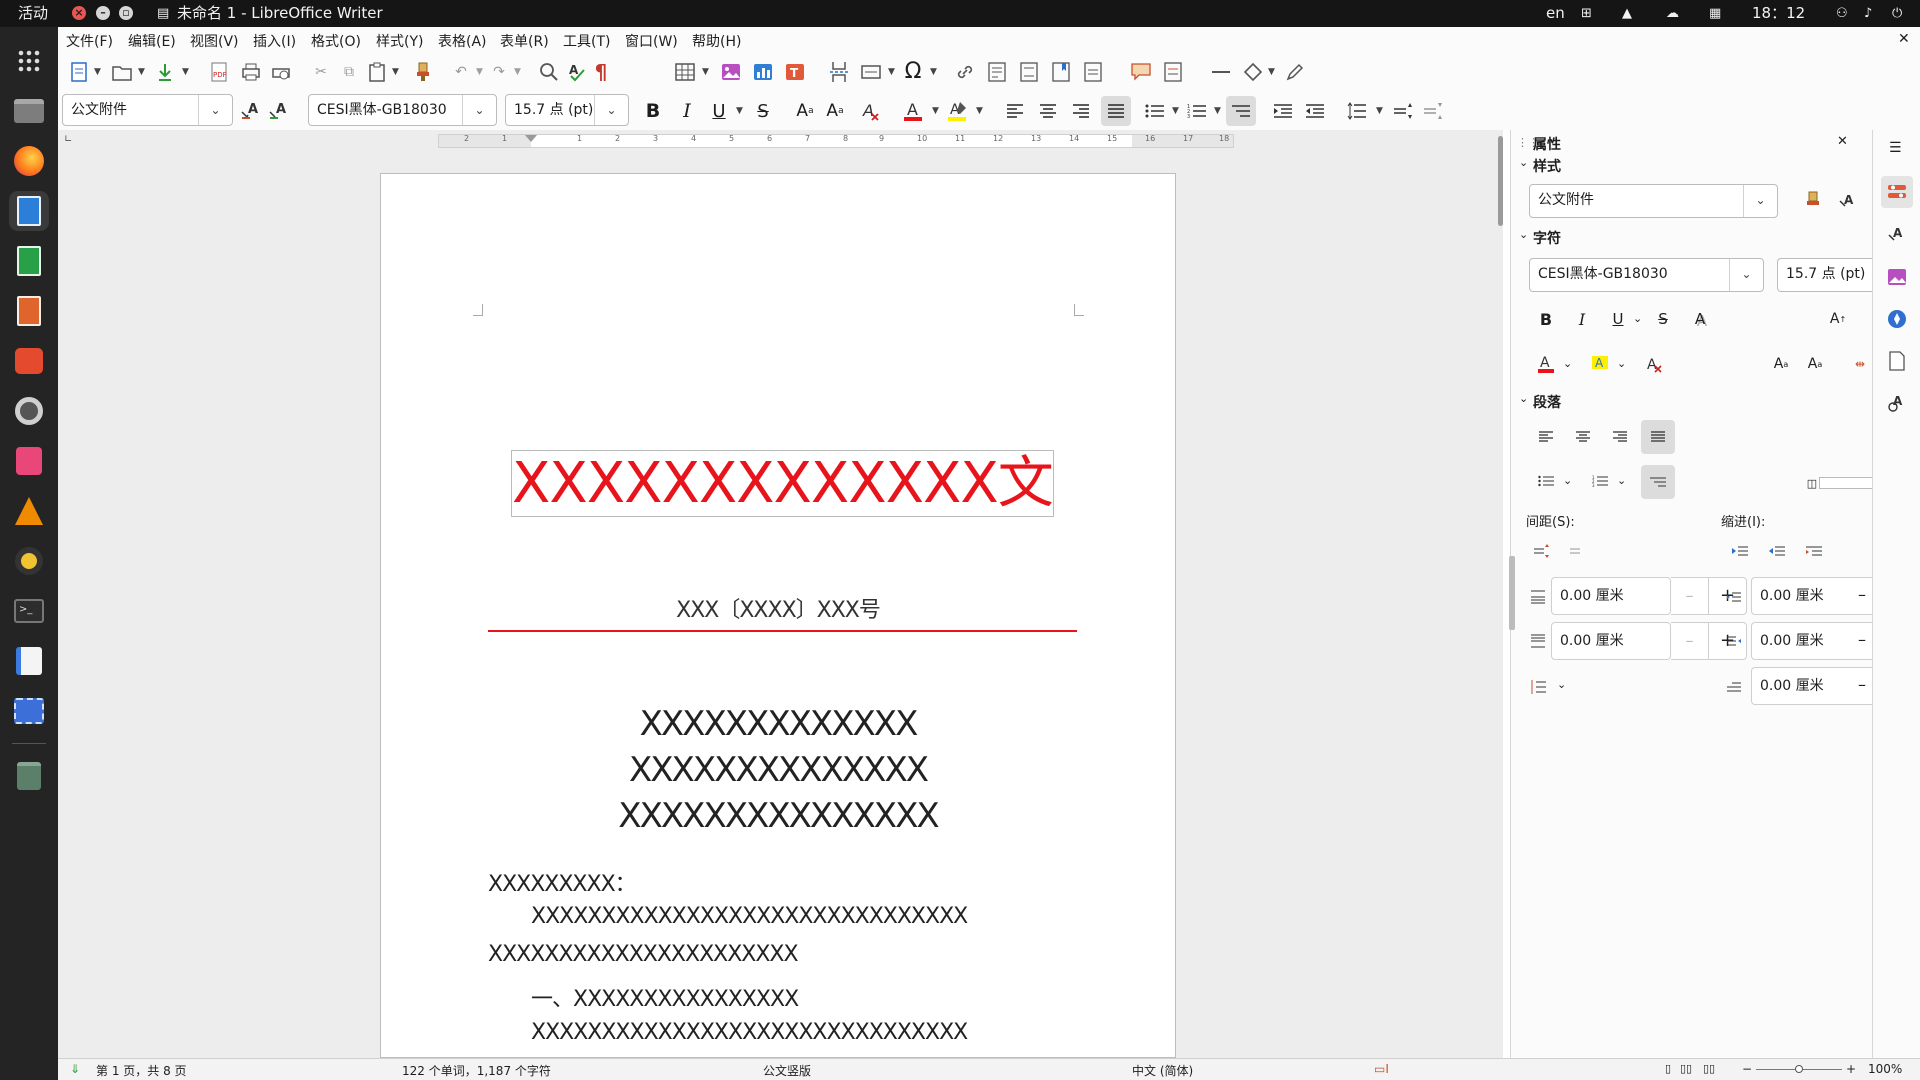 The image size is (1920, 1080). Describe the element at coordinates (1672, 13) in the screenshot. I see `cloud-icon: ☁` at that location.